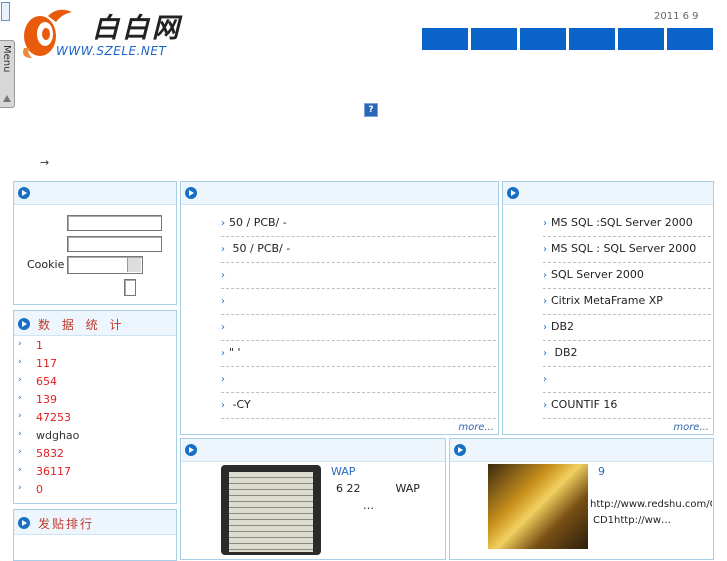  Describe the element at coordinates (114, 223) in the screenshot. I see `username-input` at that location.